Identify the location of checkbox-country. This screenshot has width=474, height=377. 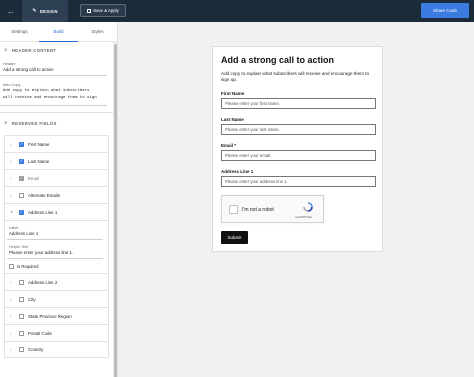
(21, 349).